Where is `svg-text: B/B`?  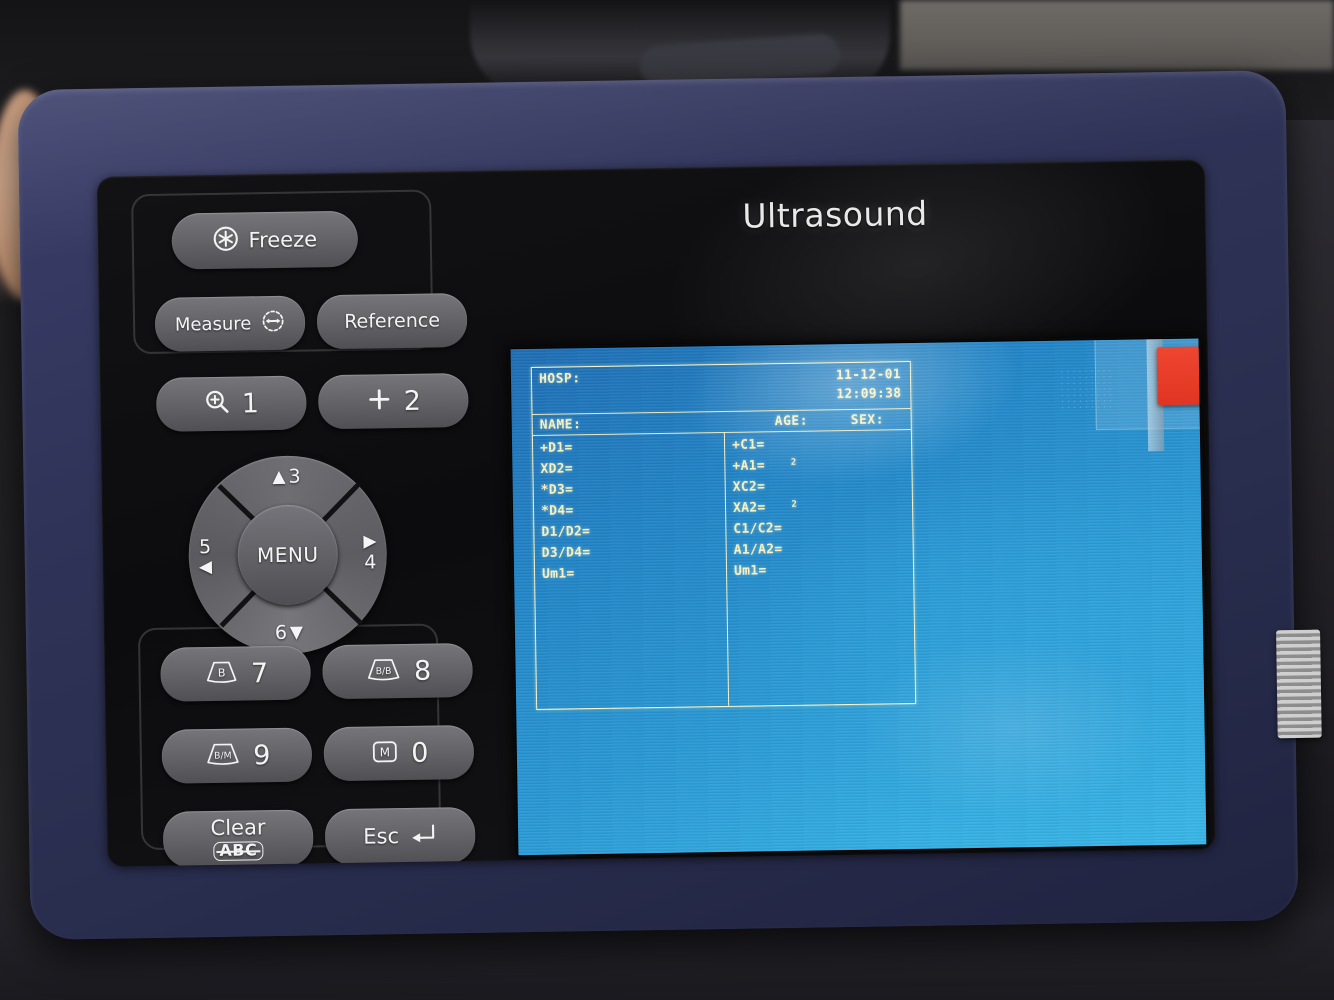 svg-text: B/B is located at coordinates (384, 670).